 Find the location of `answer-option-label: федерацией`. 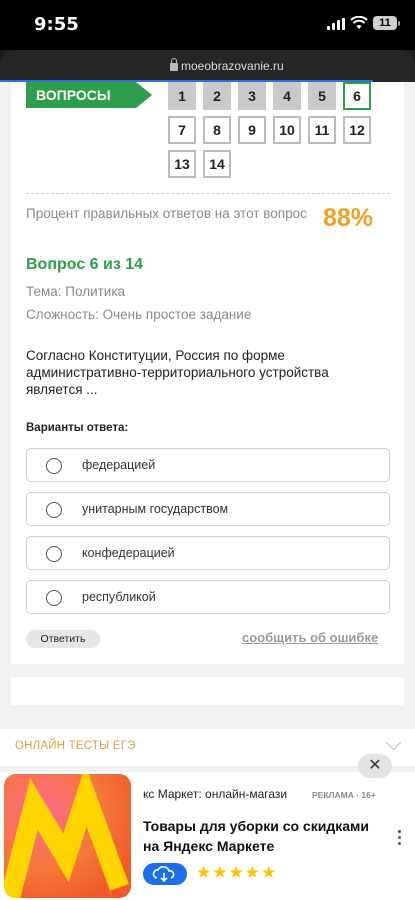

answer-option-label: федерацией is located at coordinates (119, 465).